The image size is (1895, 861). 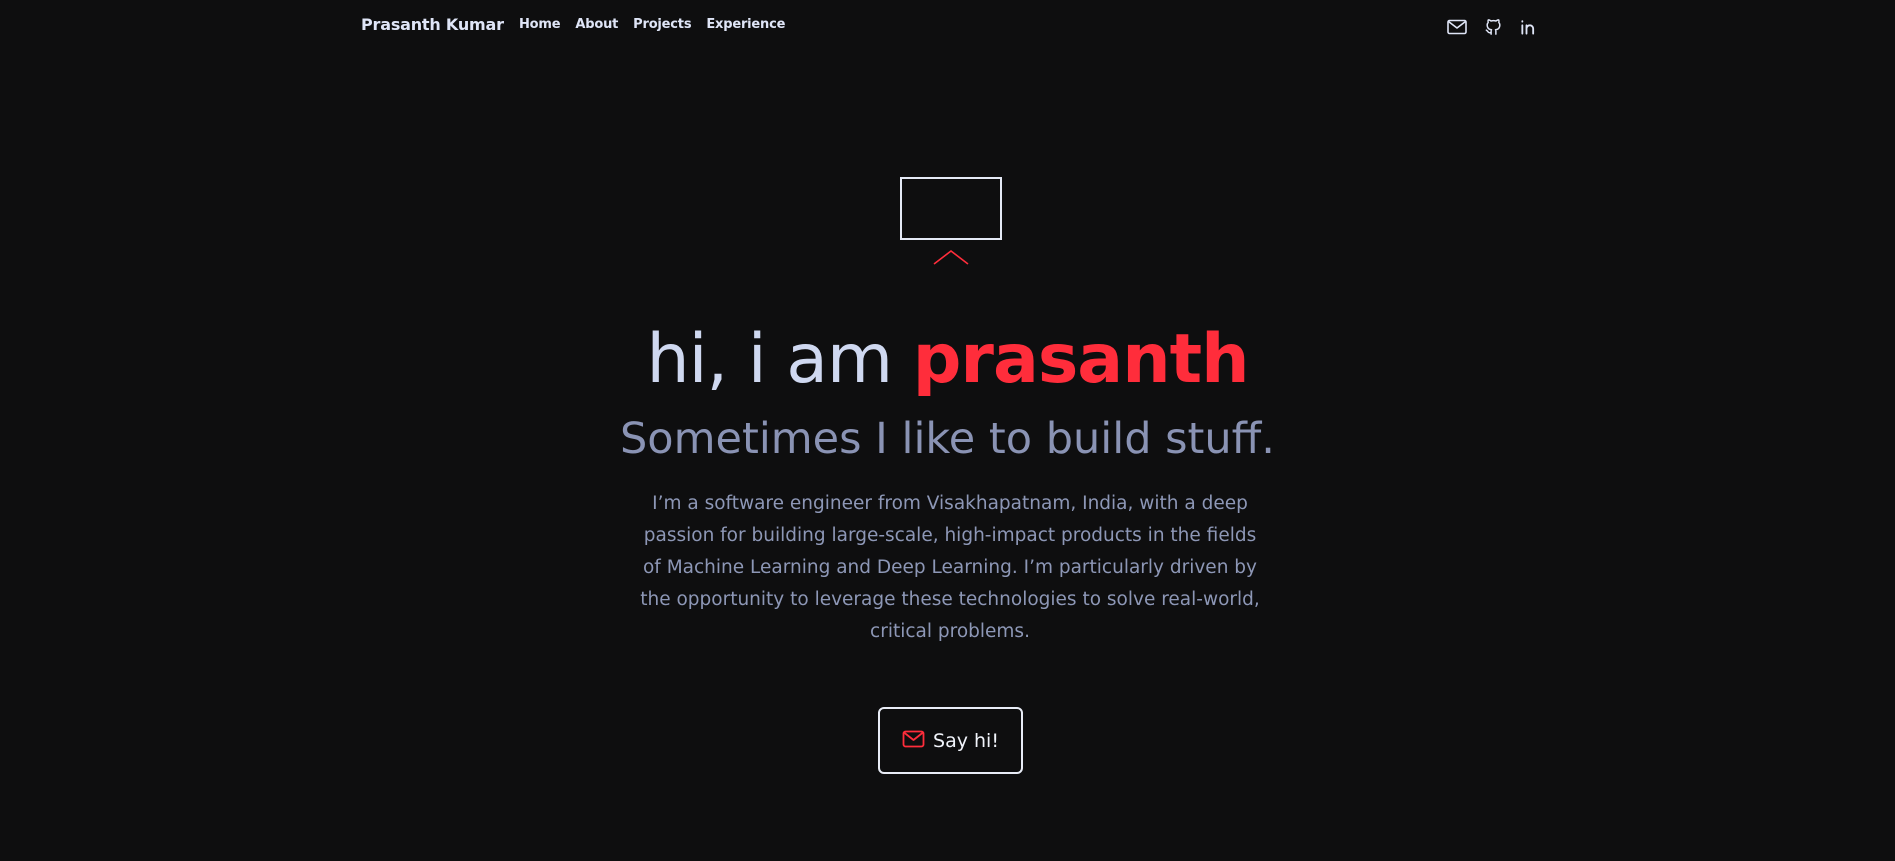 I want to click on linkedin-link, so click(x=1529, y=27).